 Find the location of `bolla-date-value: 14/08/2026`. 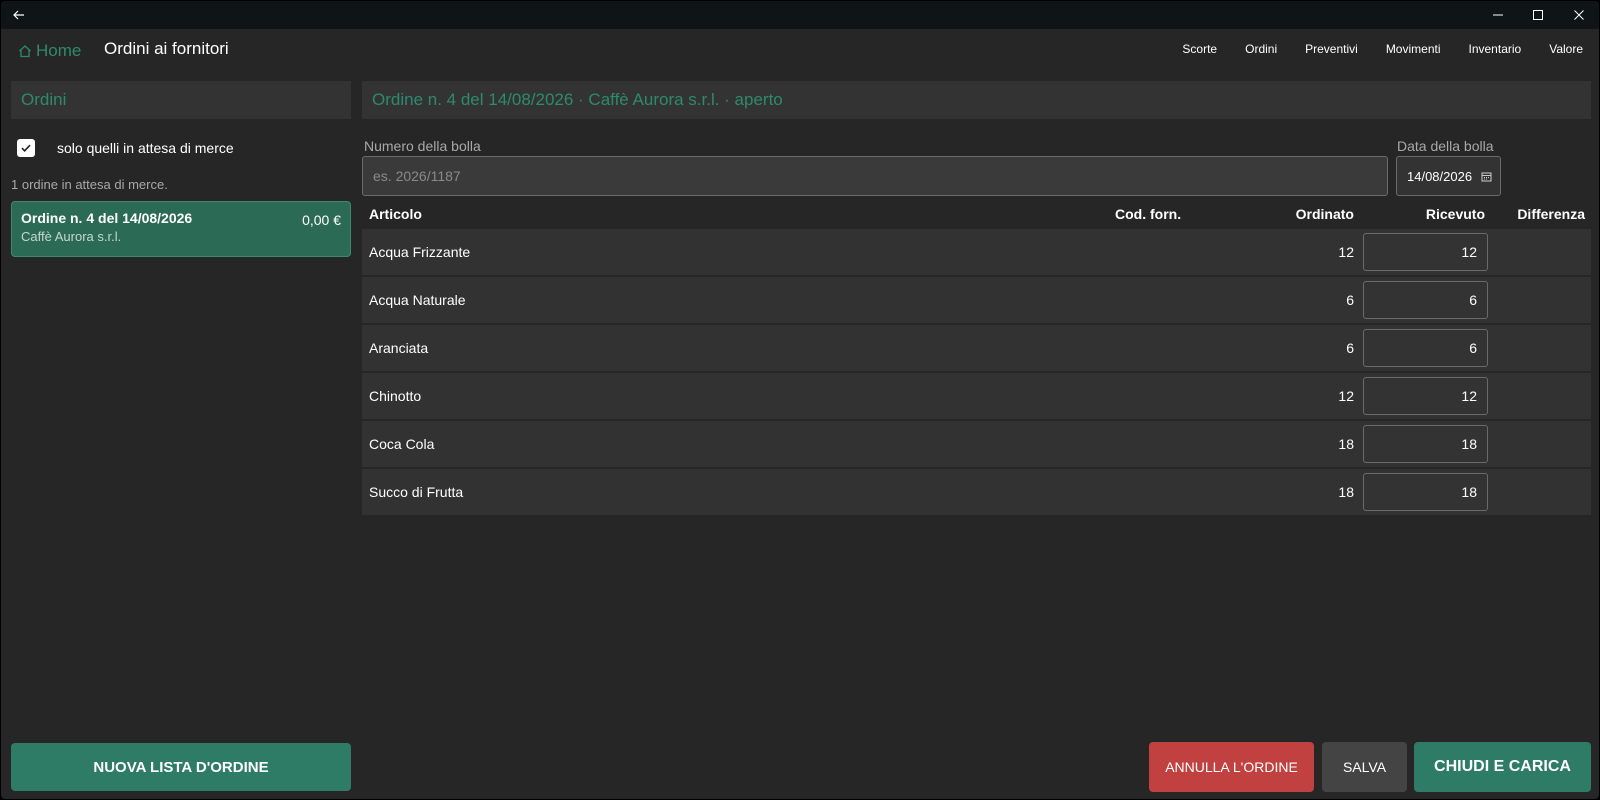

bolla-date-value: 14/08/2026 is located at coordinates (1440, 176).